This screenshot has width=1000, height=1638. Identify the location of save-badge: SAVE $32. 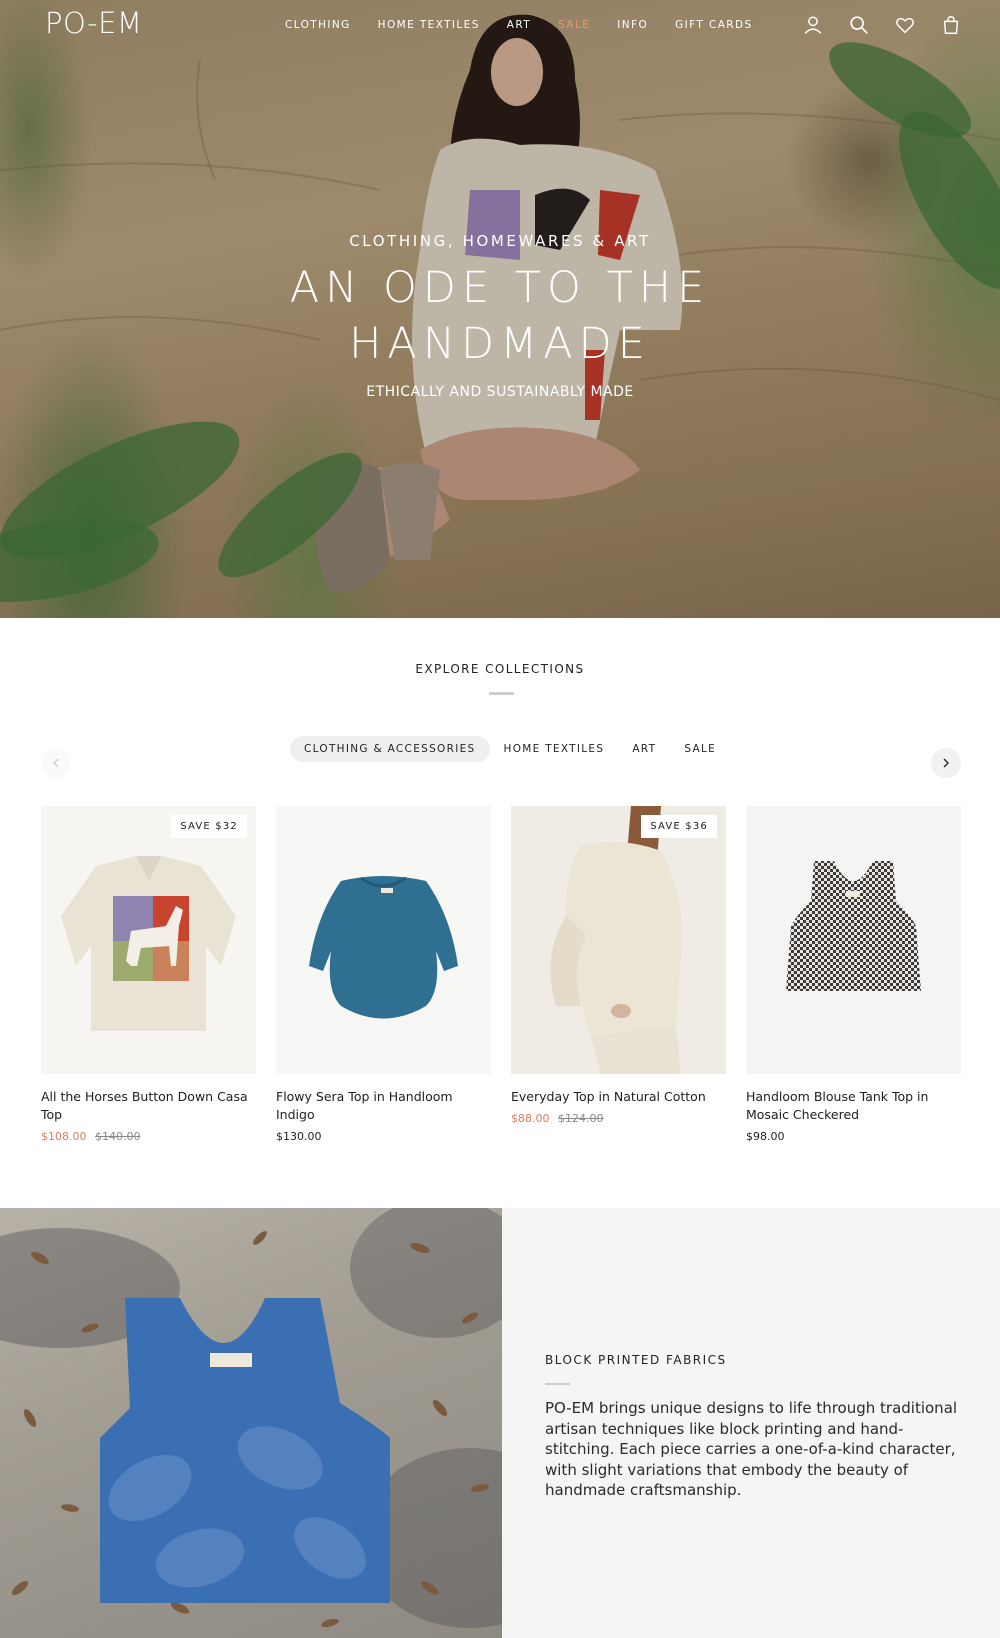
(209, 826).